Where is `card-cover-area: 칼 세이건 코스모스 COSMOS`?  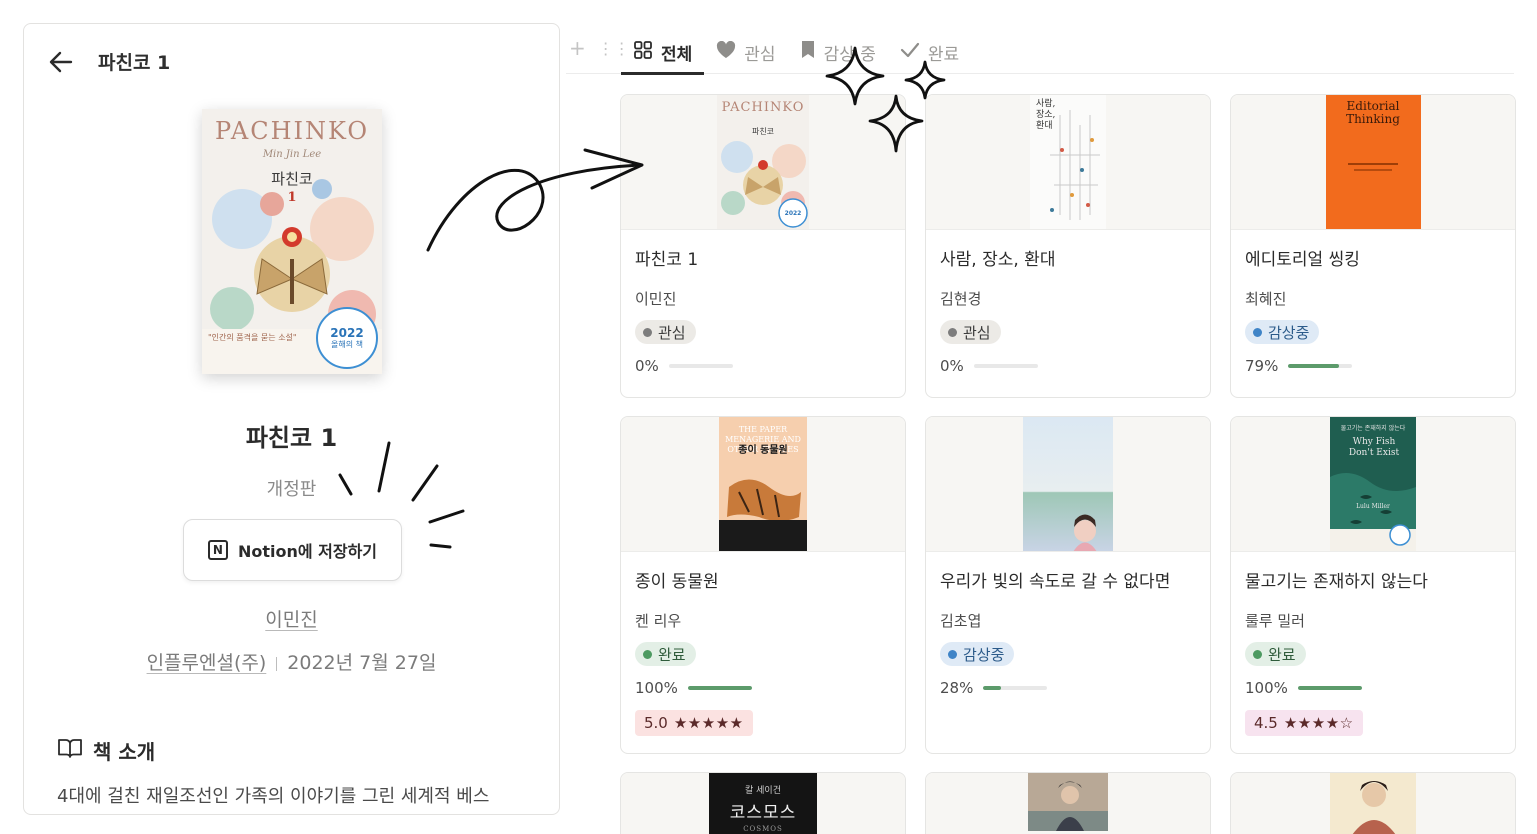
card-cover-area: 칼 세이건 코스모스 COSMOS is located at coordinates (763, 803).